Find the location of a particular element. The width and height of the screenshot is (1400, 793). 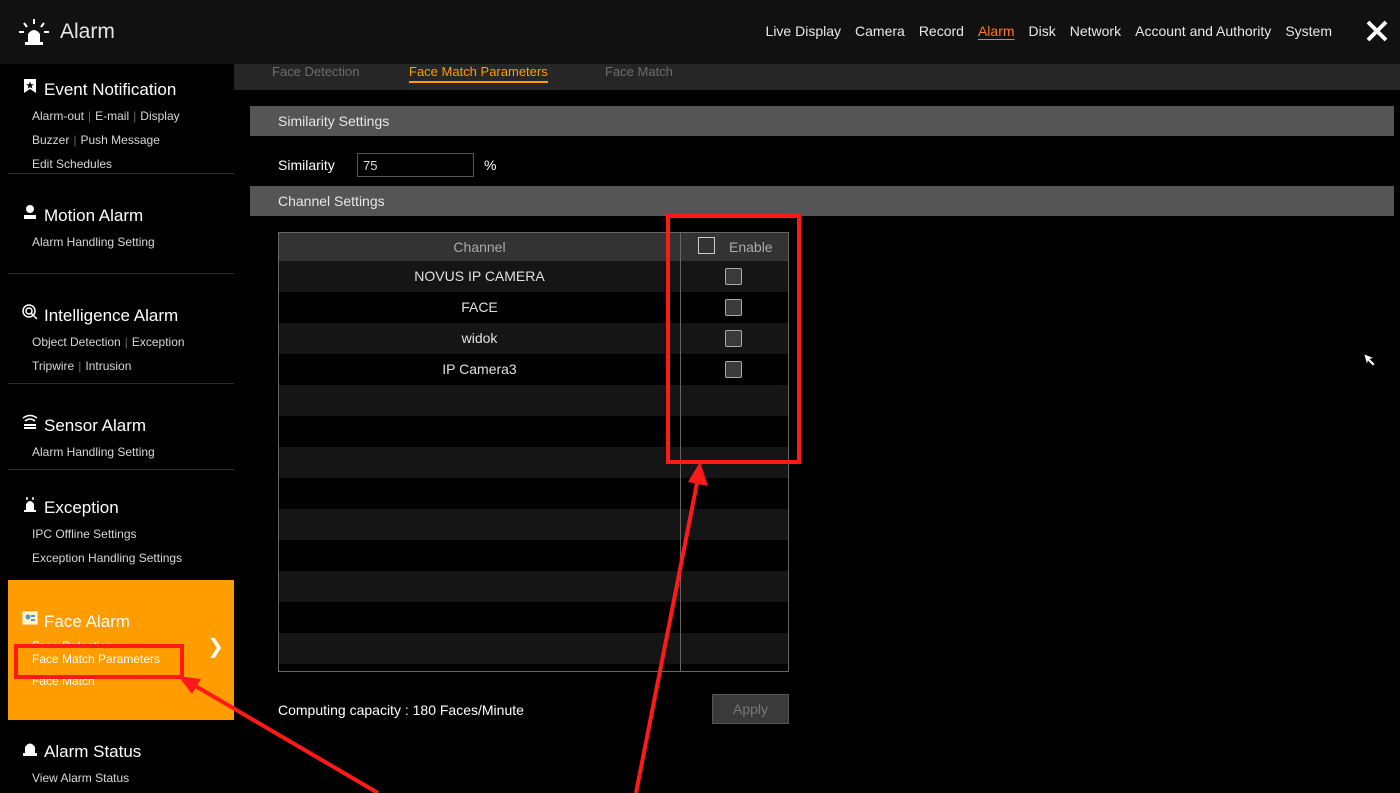

tab-face-match: Face Match is located at coordinates (639, 71).